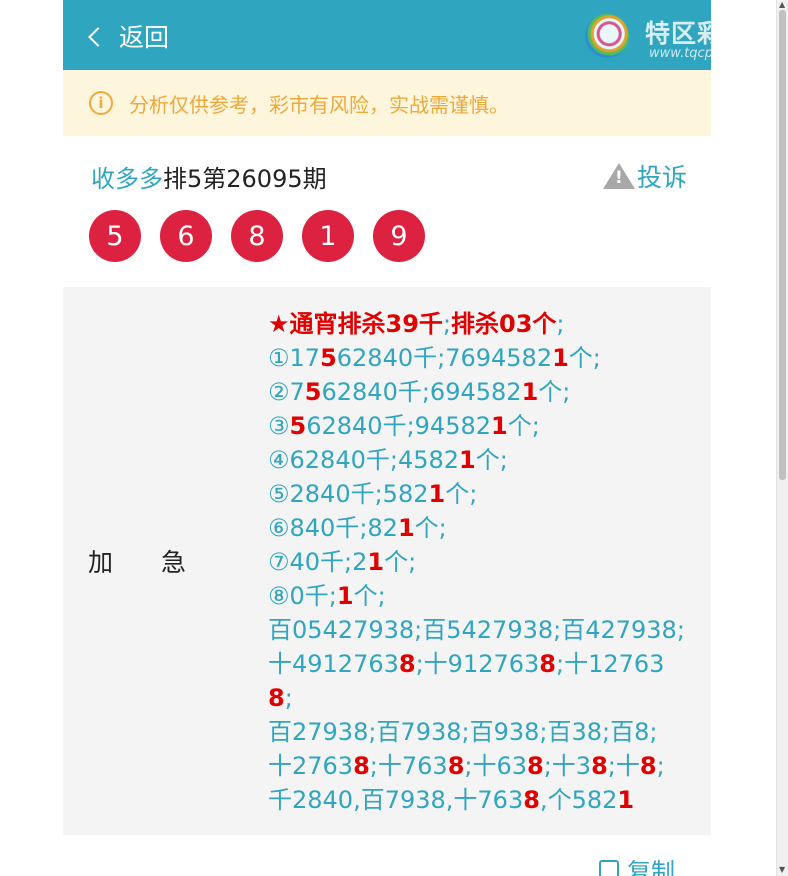 The height and width of the screenshot is (876, 788). I want to click on logo-ring-icon, so click(607, 36).